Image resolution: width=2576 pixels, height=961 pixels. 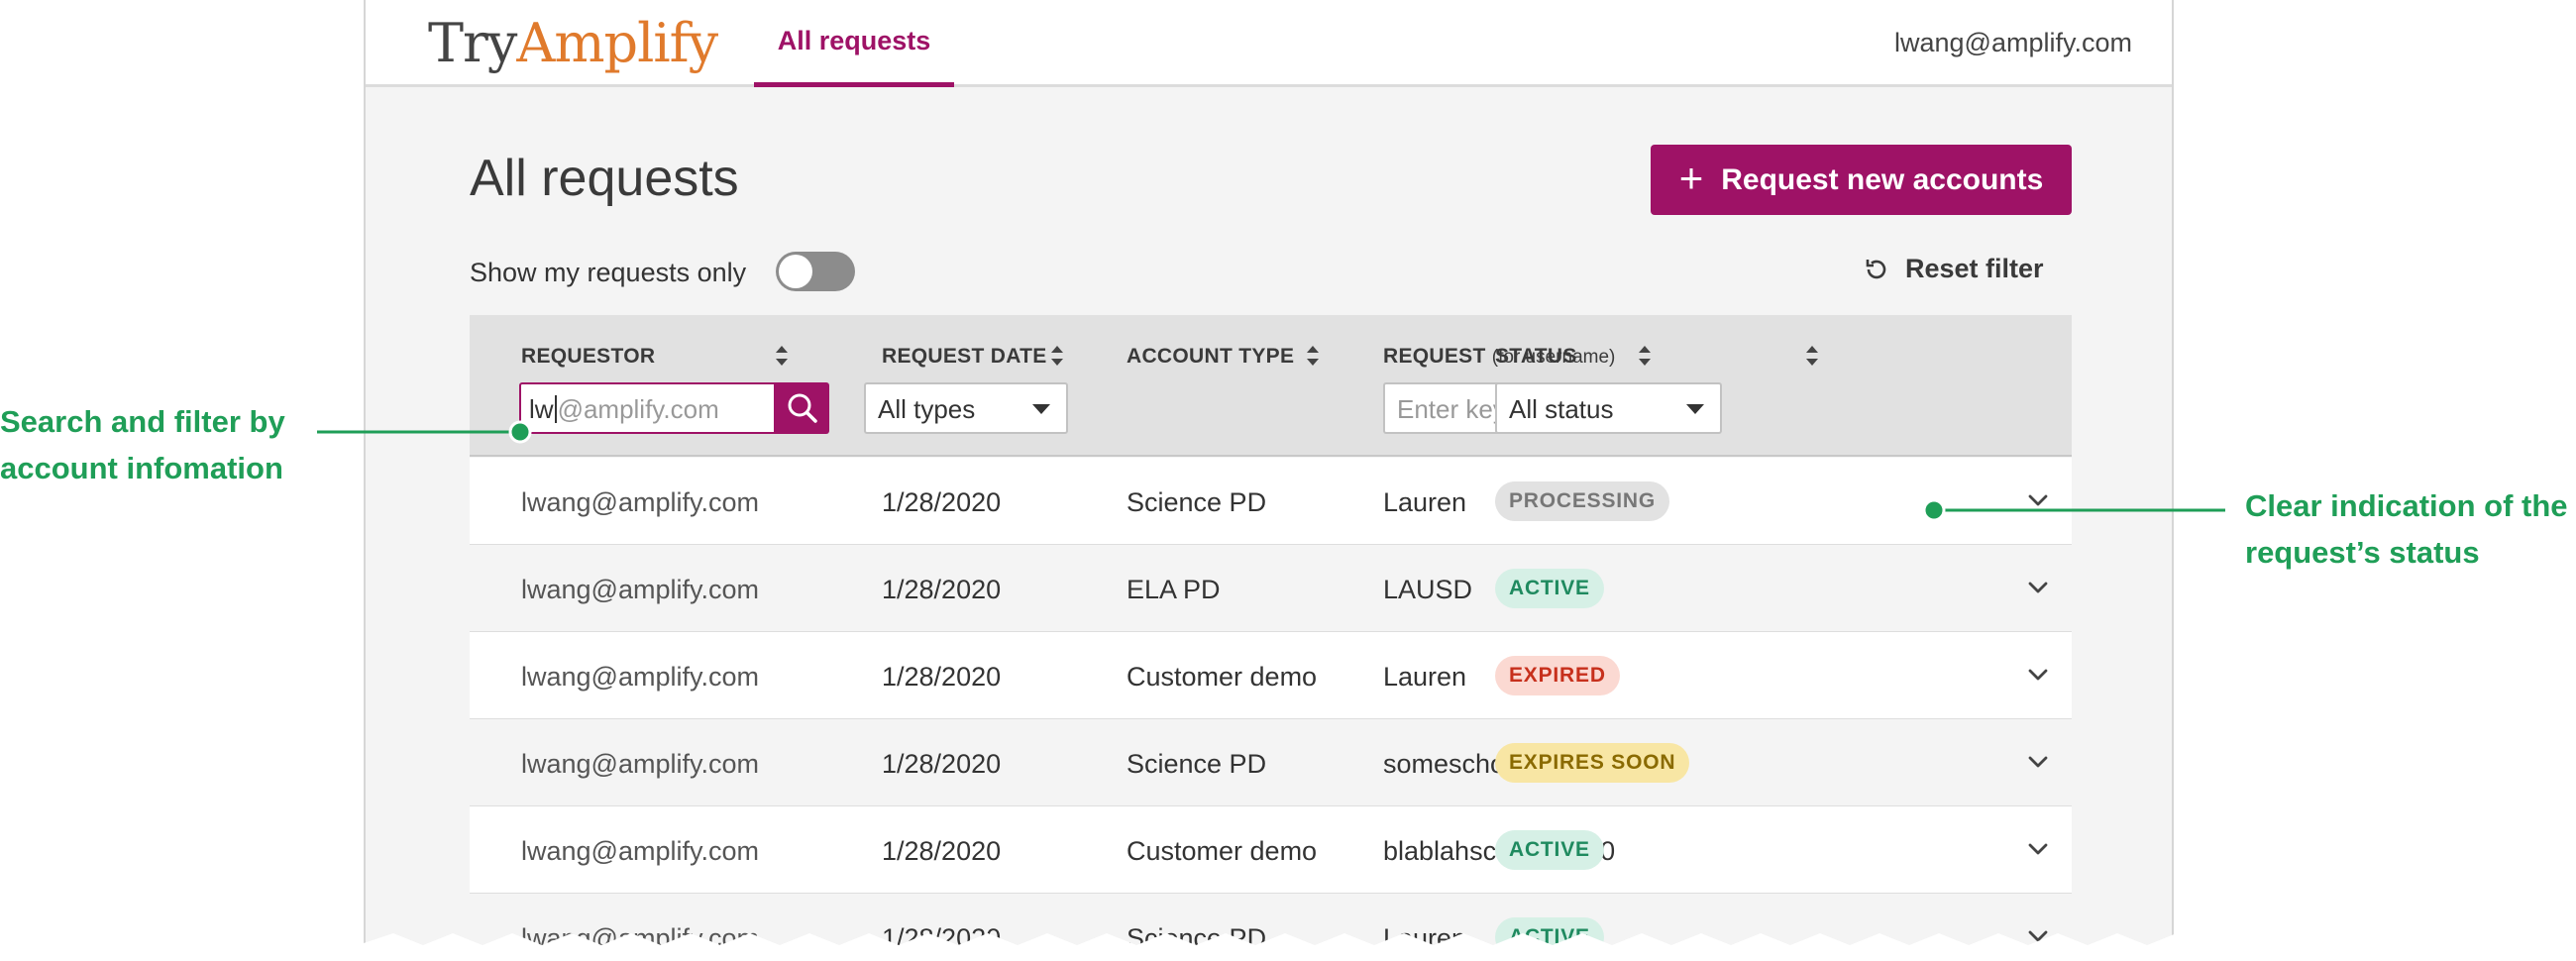 I want to click on search-icon, so click(x=803, y=408).